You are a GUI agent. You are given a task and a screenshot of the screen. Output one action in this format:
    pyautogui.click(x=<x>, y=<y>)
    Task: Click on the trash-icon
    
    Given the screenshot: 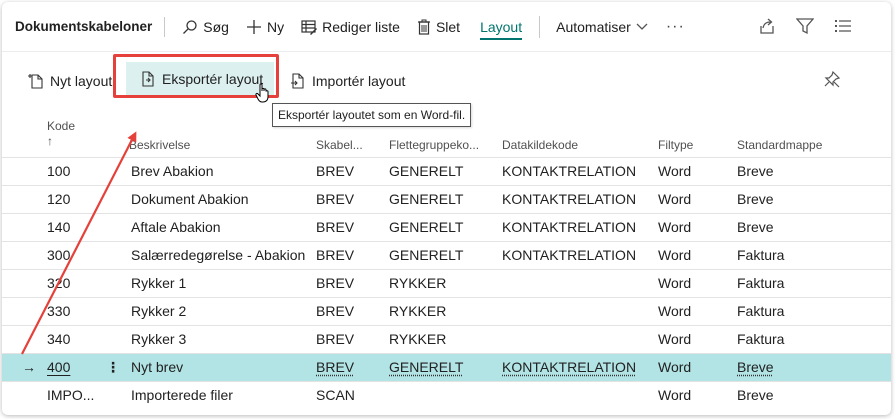 What is the action you would take?
    pyautogui.click(x=423, y=27)
    